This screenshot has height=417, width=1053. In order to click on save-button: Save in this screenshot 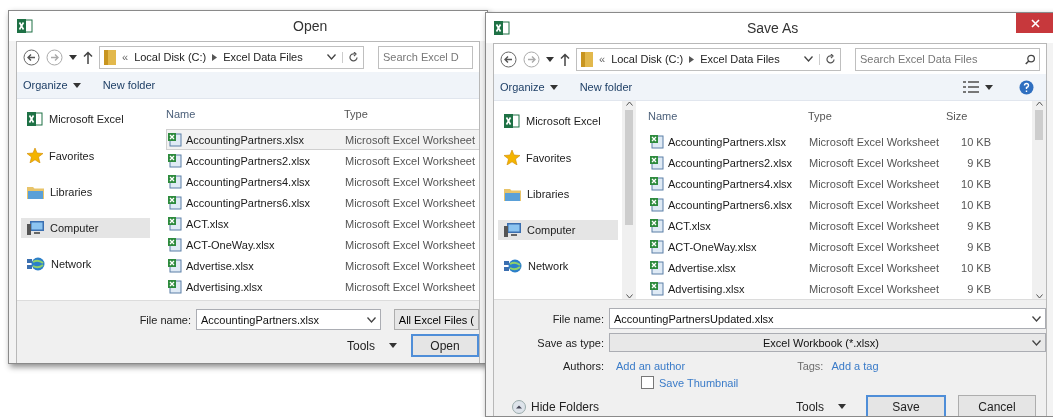, I will do `click(906, 405)`.